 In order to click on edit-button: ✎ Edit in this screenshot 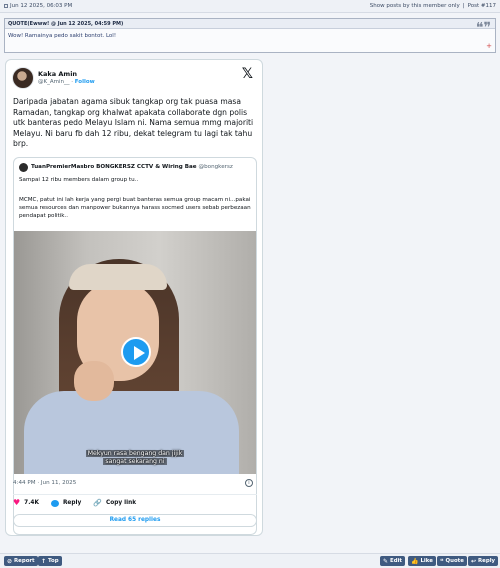, I will do `click(392, 561)`.